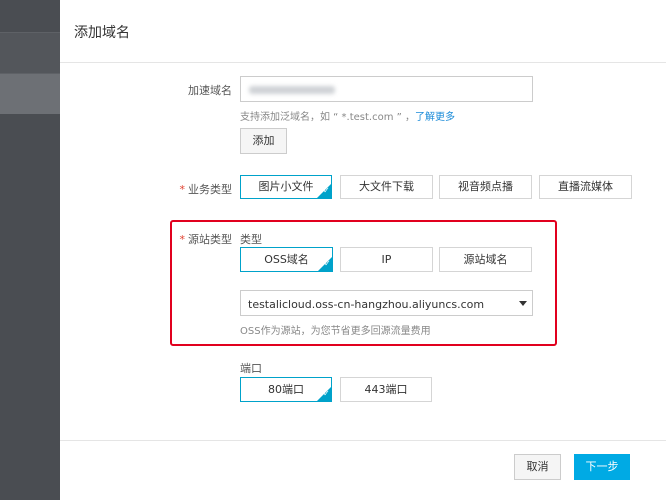 This screenshot has width=666, height=500. Describe the element at coordinates (386, 187) in the screenshot. I see `biz-option-large-file-download: 大文件下载` at that location.